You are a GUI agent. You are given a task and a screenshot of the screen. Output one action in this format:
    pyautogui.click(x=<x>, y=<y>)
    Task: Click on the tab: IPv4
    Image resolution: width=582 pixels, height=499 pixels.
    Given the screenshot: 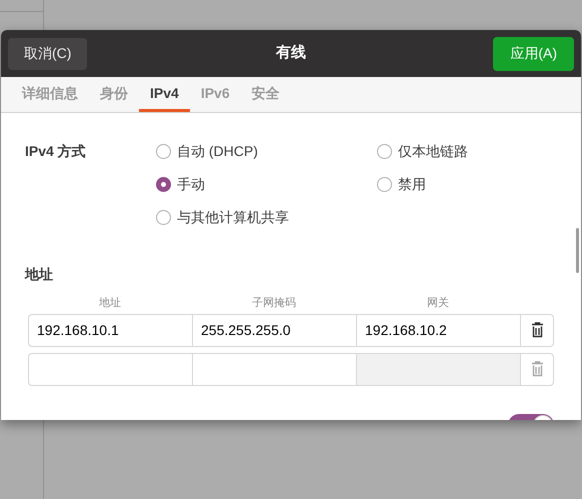 What is the action you would take?
    pyautogui.click(x=164, y=94)
    